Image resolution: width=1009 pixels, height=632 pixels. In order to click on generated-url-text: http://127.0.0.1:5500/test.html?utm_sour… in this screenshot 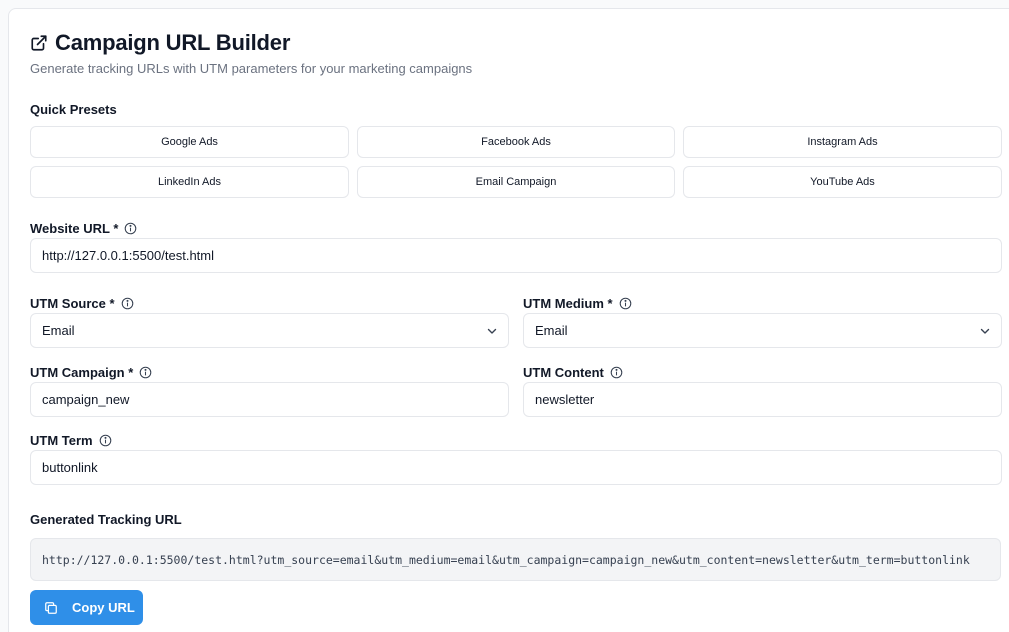, I will do `click(506, 559)`.